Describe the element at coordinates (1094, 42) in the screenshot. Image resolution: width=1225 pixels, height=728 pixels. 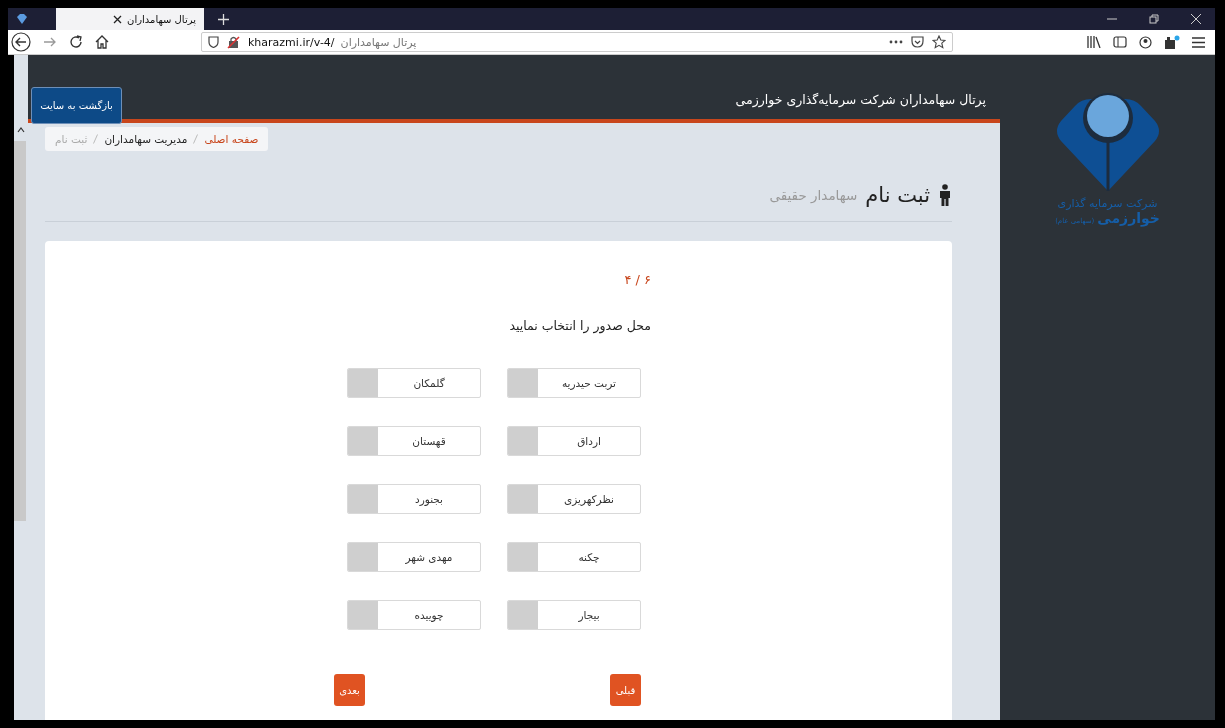
I see `library-icon` at that location.